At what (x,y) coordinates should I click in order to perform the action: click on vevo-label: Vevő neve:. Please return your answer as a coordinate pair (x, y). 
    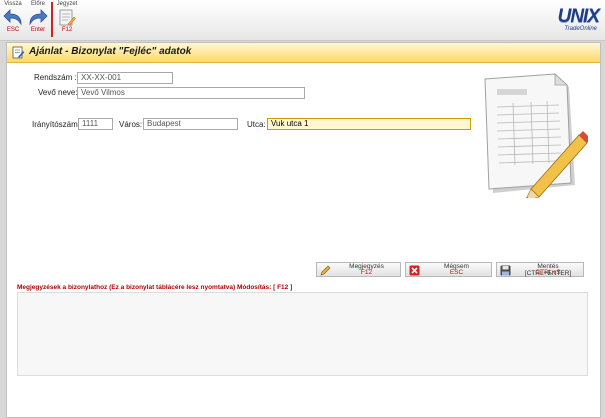
    Looking at the image, I should click on (58, 92).